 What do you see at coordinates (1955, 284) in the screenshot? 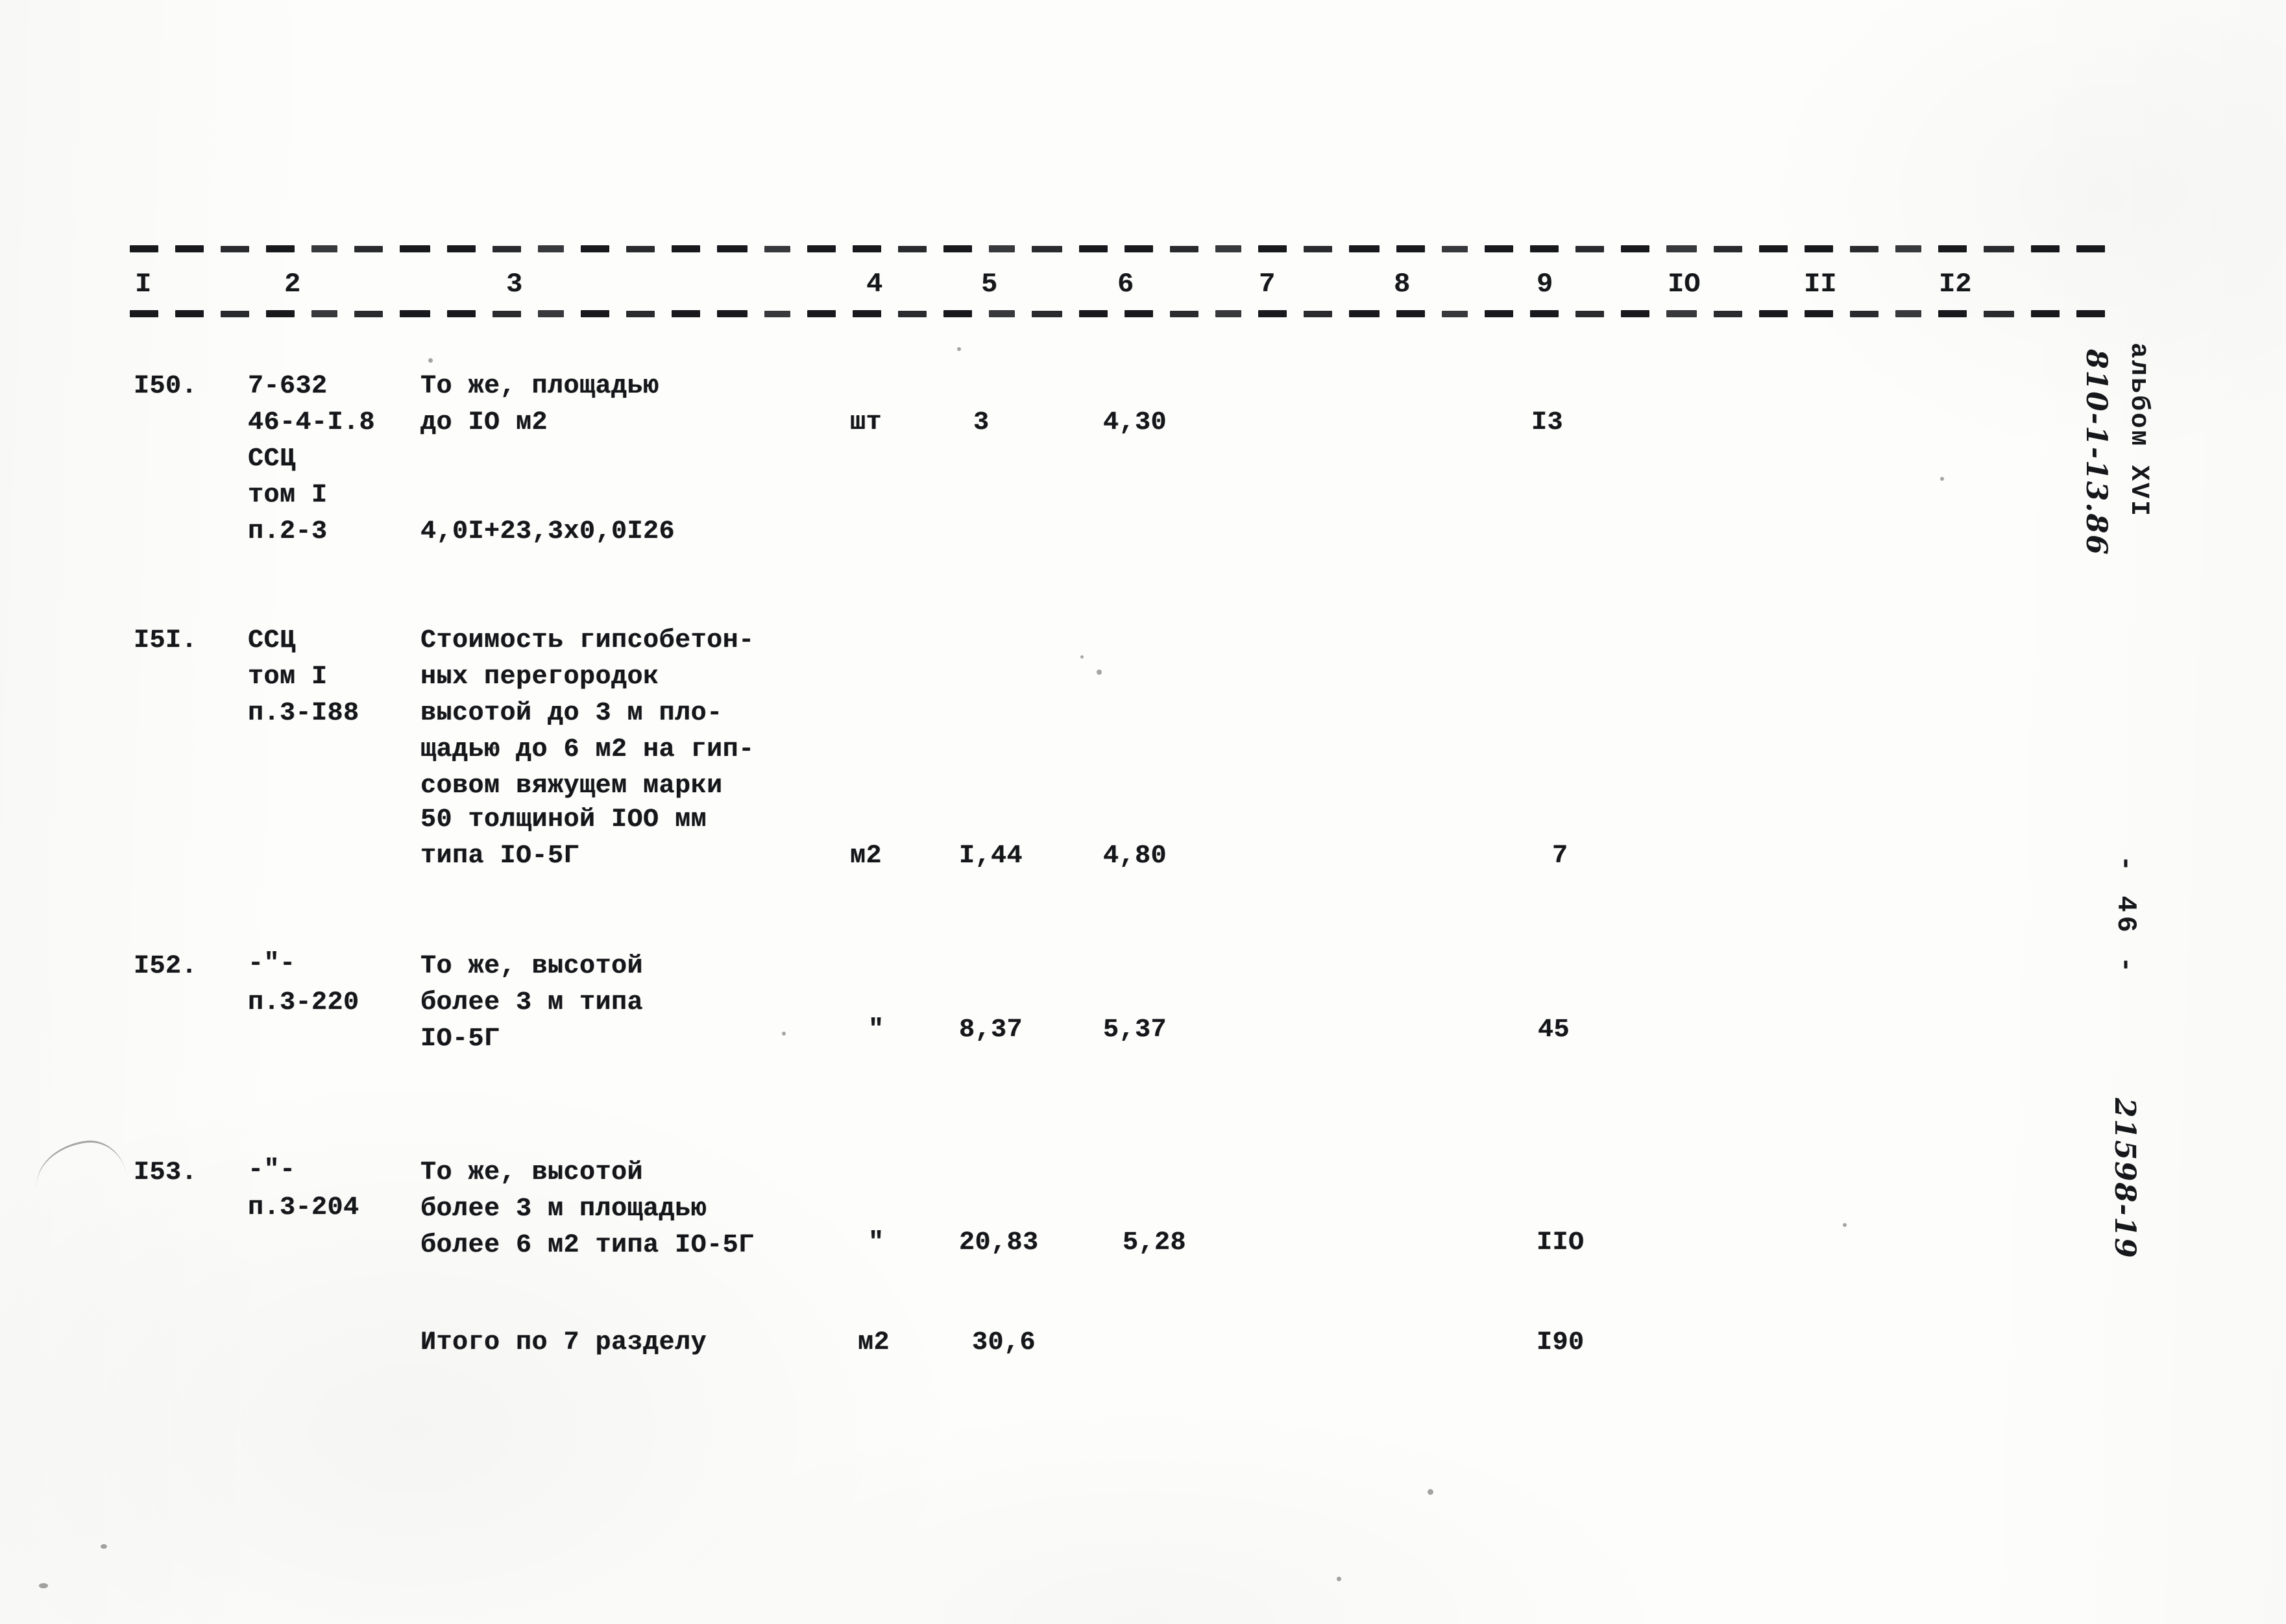
I see `column-header-12: I2` at bounding box center [1955, 284].